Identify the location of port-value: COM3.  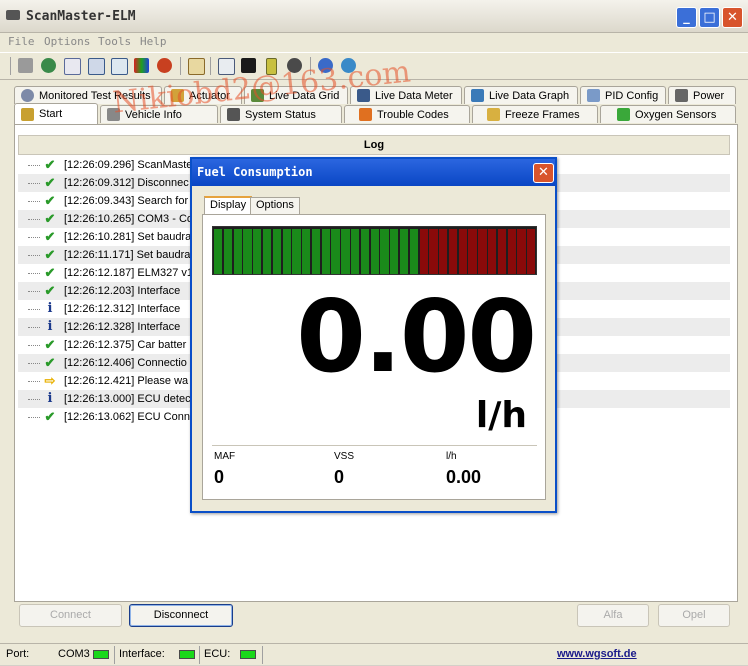
(74, 654).